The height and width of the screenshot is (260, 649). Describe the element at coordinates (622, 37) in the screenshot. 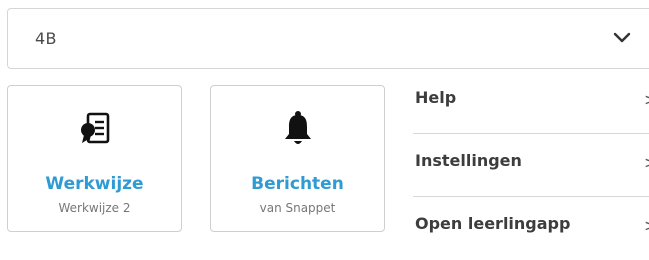

I see `chevron-down-icon` at that location.